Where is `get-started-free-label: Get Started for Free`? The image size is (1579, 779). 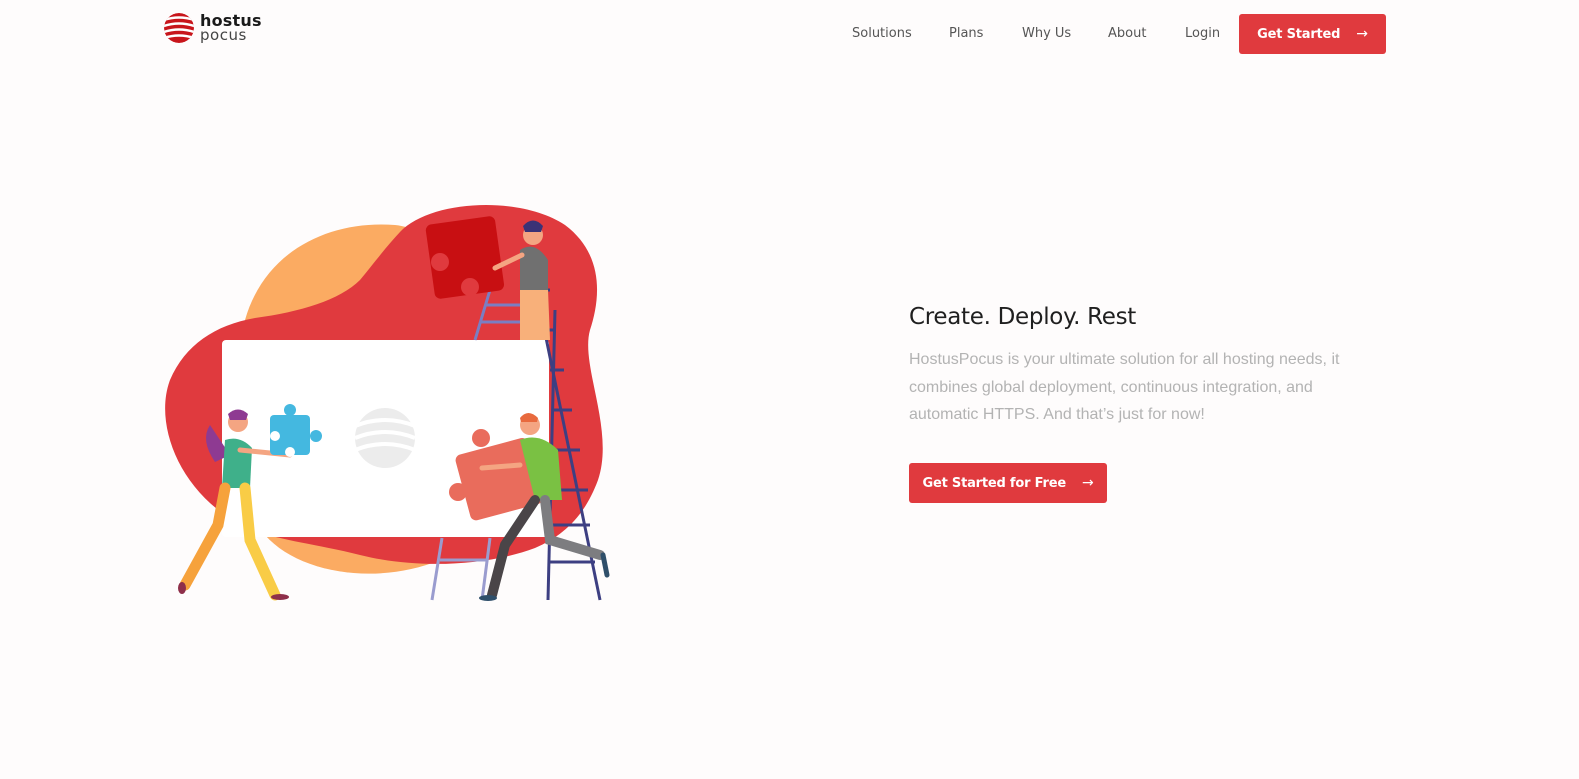
get-started-free-label: Get Started for Free is located at coordinates (994, 483).